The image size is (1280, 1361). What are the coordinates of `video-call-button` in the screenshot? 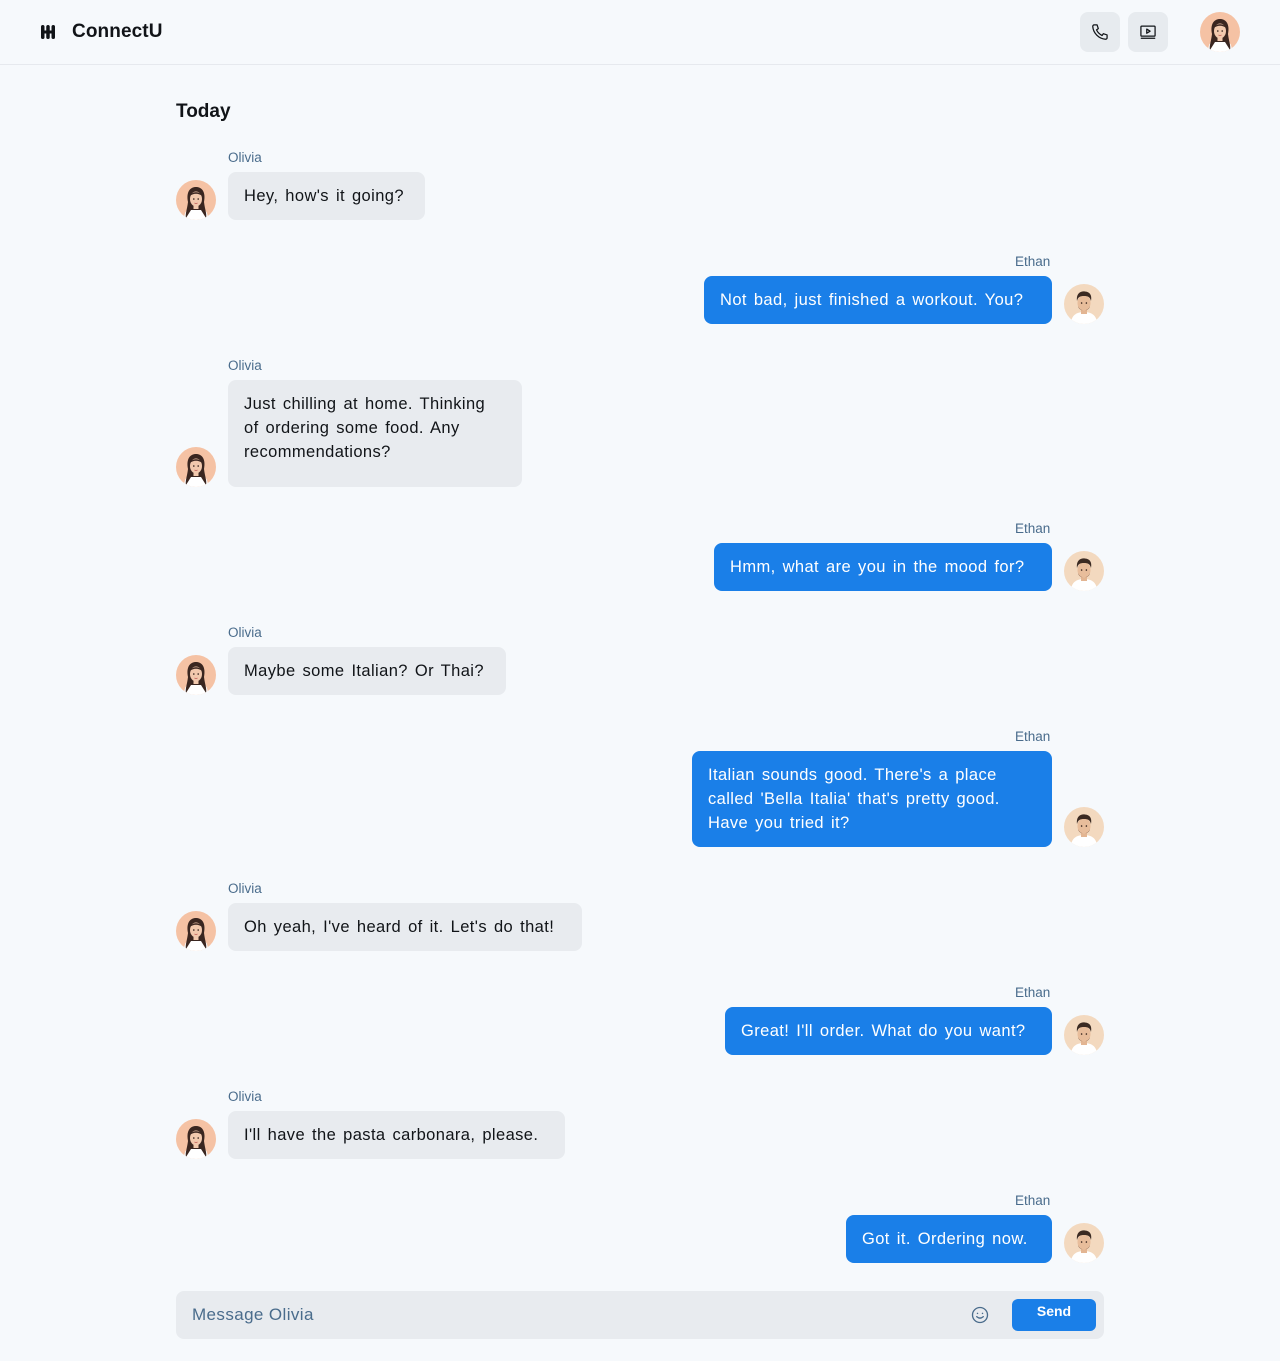 It's located at (1148, 32).